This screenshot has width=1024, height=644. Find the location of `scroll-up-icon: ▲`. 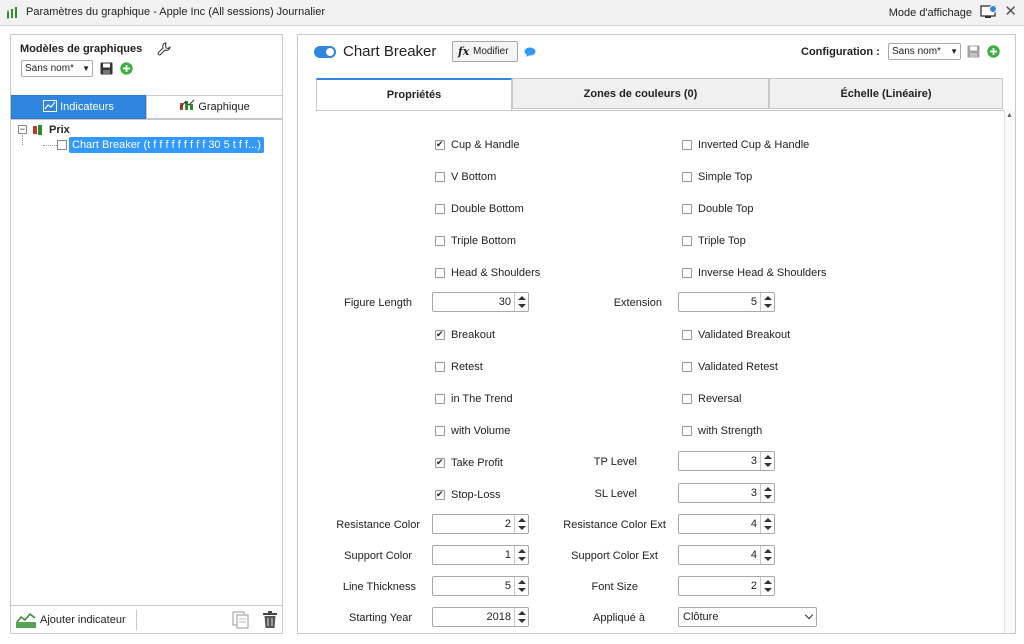

scroll-up-icon: ▲ is located at coordinates (1009, 115).